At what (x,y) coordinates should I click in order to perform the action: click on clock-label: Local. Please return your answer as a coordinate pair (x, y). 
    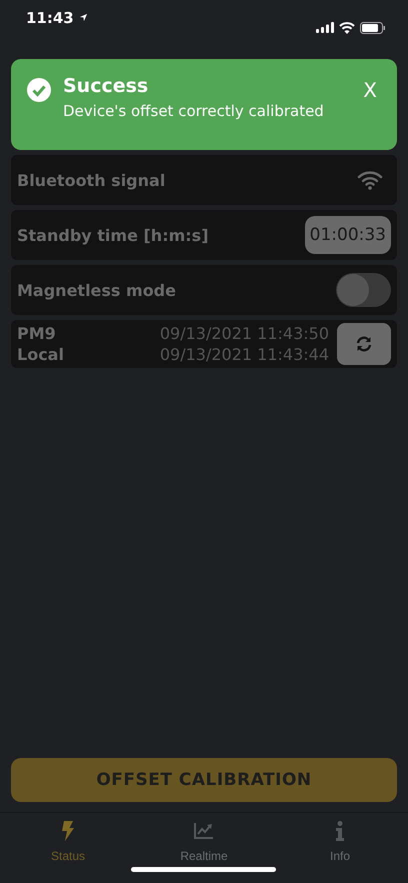
    Looking at the image, I should click on (40, 354).